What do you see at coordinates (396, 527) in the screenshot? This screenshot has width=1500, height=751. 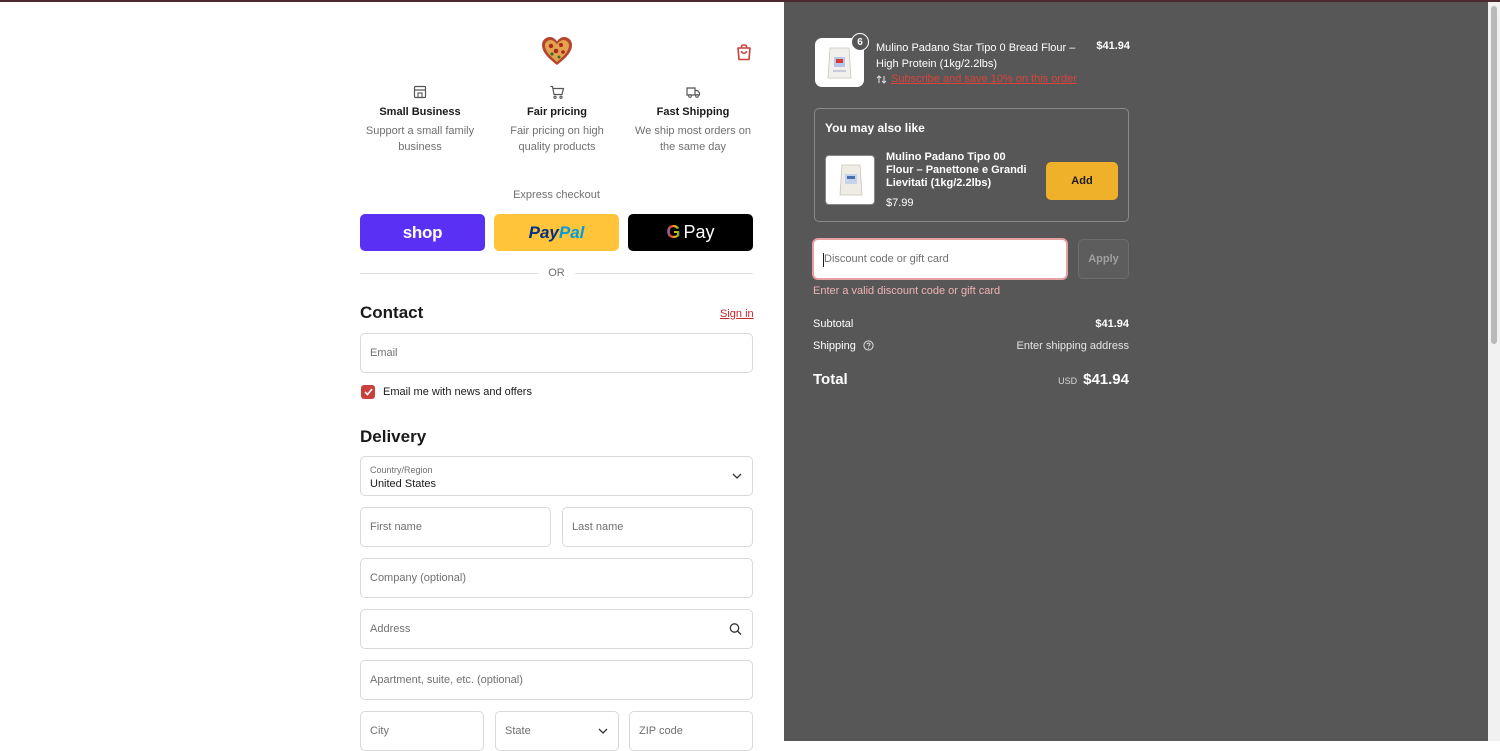 I see `first-name-placeholder: First name` at bounding box center [396, 527].